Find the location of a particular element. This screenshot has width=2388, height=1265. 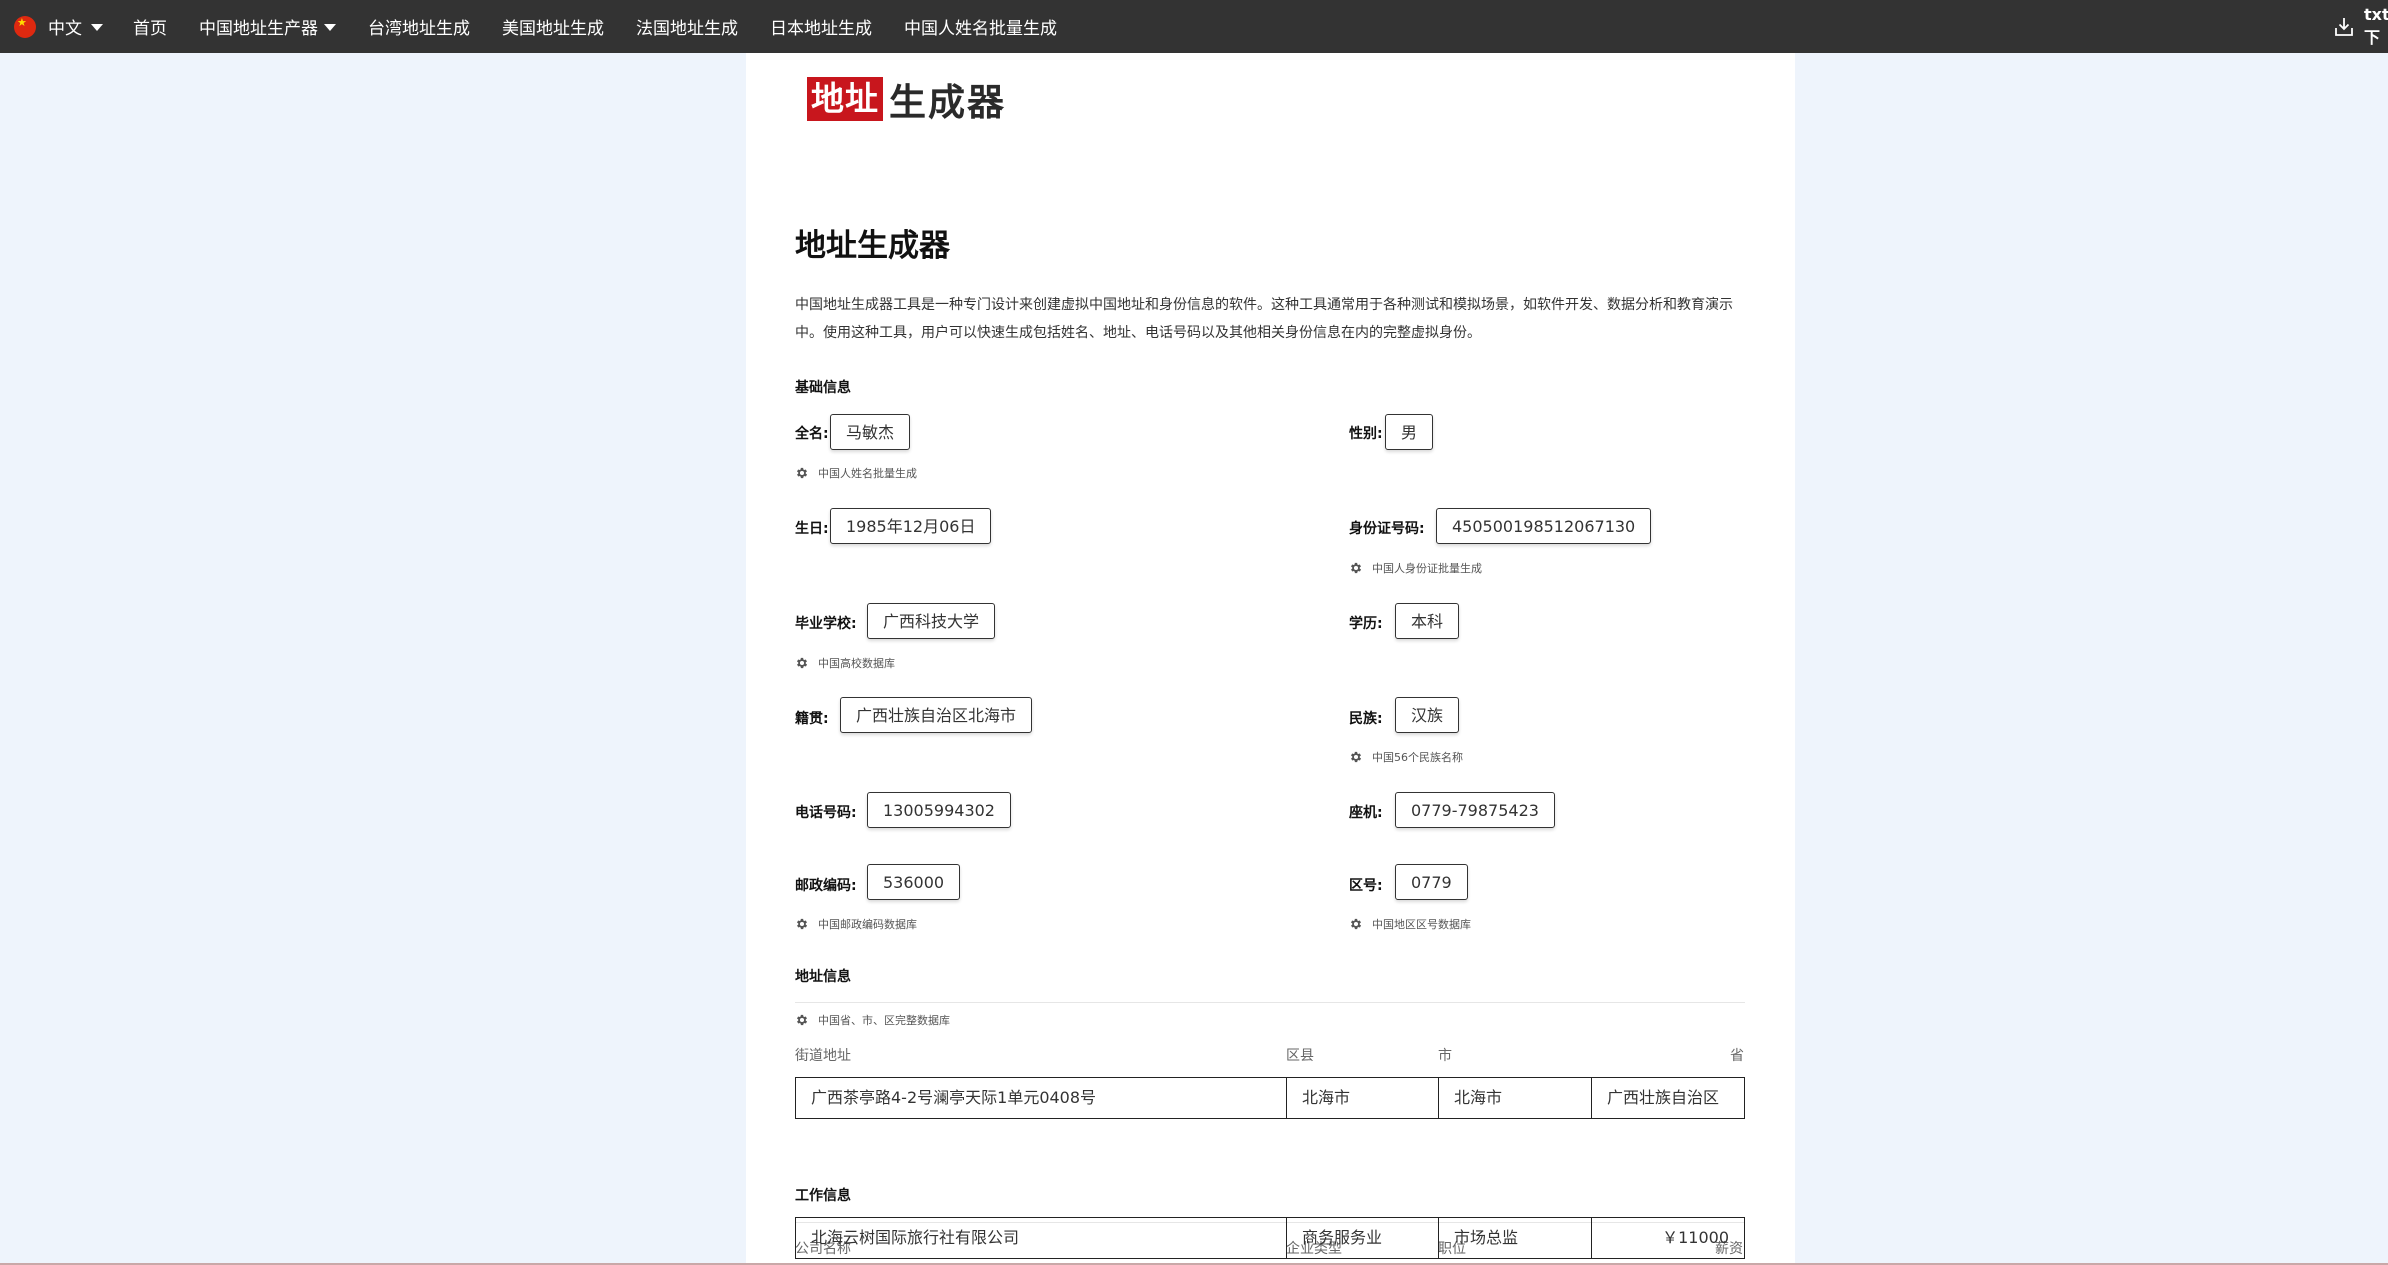

logo-part-dark: 生成器 is located at coordinates (947, 102).